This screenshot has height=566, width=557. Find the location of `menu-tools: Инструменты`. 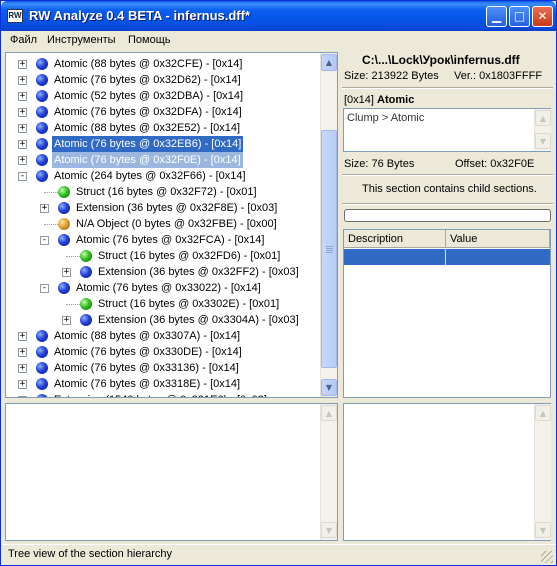

menu-tools: Инструменты is located at coordinates (81, 40).